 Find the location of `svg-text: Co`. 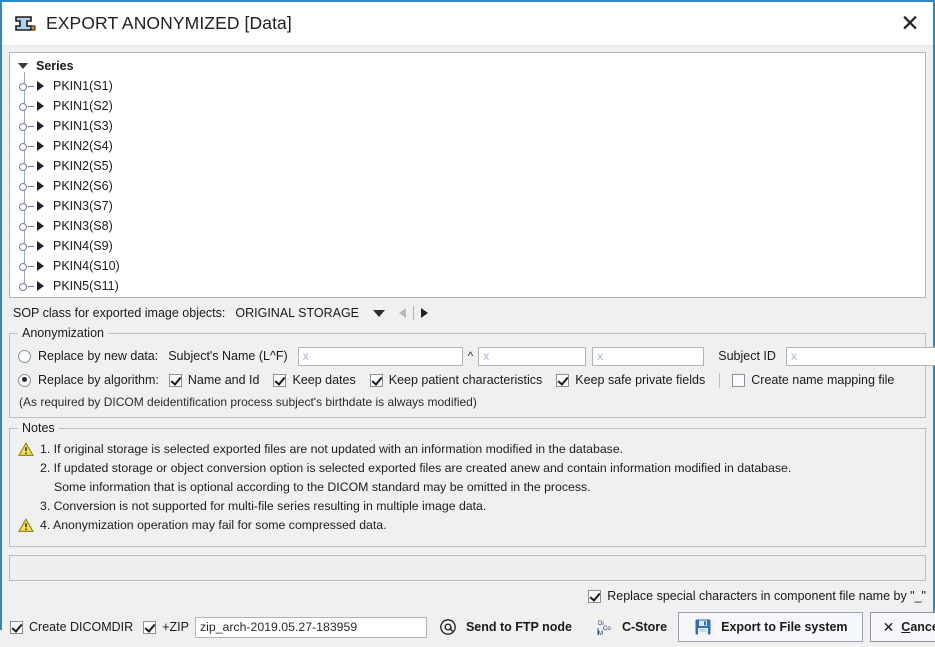

svg-text: Co is located at coordinates (607, 629).